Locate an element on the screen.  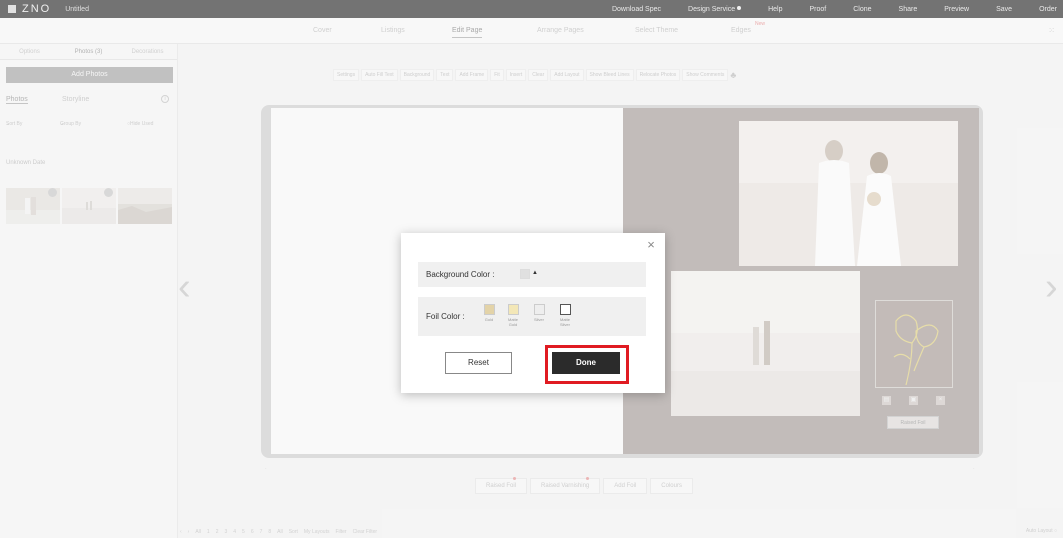
foil-option-label: Matte Silver is located at coordinates (564, 322).